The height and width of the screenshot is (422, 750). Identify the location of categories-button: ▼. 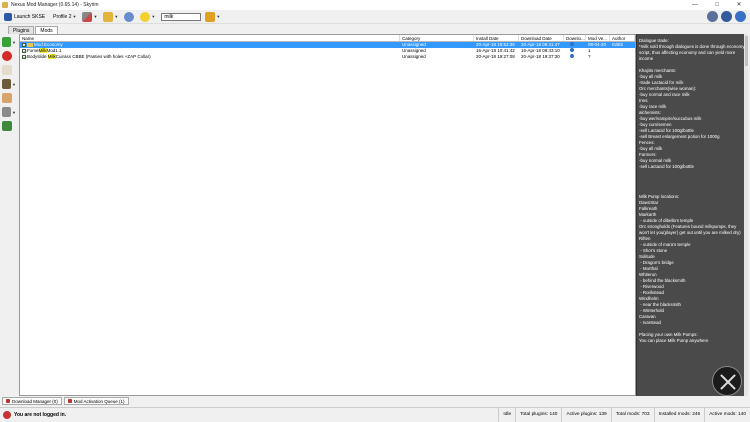
(9, 84).